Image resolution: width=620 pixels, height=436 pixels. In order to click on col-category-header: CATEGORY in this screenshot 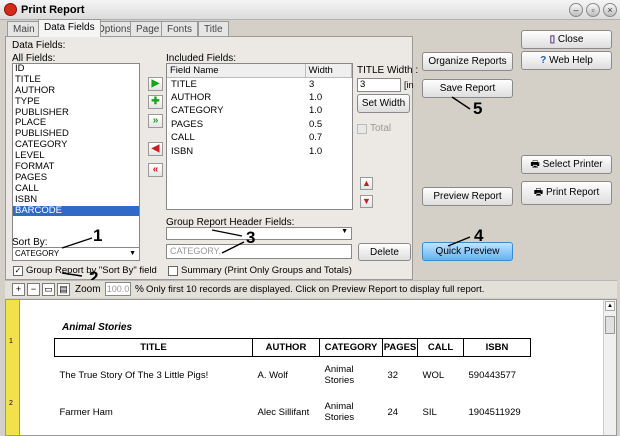, I will do `click(351, 347)`.